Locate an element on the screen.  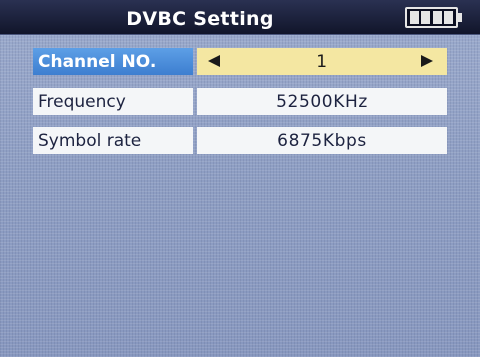
arrow-left-icon is located at coordinates (214, 61).